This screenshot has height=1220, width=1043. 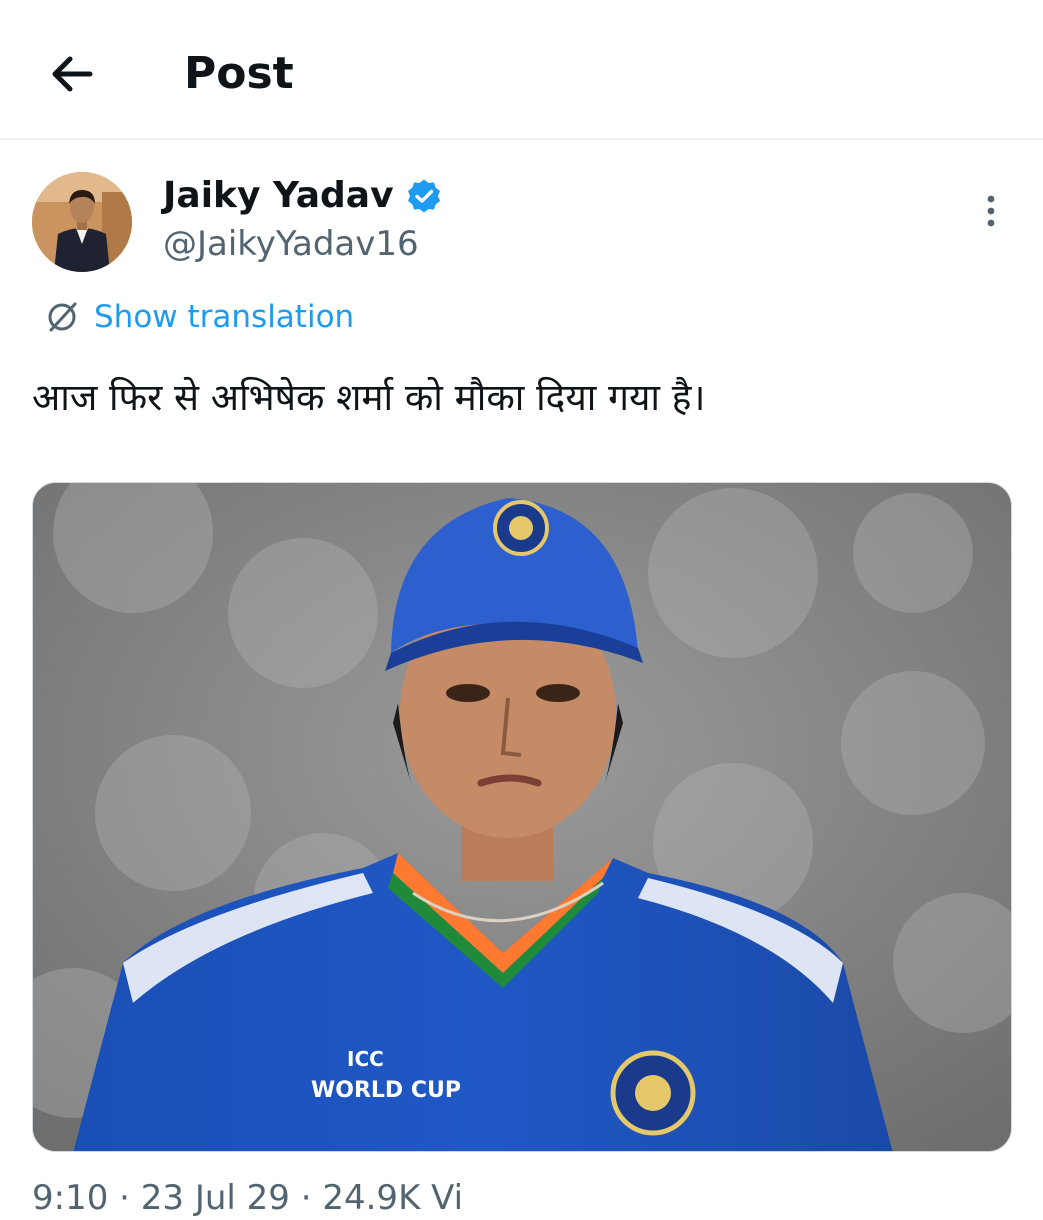 I want to click on jersey-text-icc: ICC, so click(x=365, y=1059).